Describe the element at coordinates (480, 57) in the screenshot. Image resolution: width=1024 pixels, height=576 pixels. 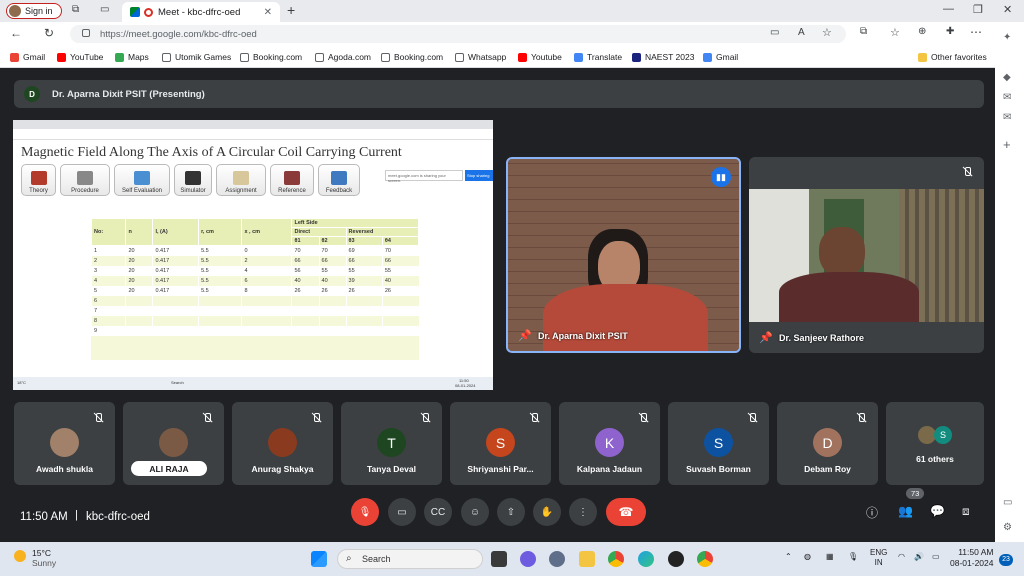
I see `bookmark-whatsapp: Whatsapp` at that location.